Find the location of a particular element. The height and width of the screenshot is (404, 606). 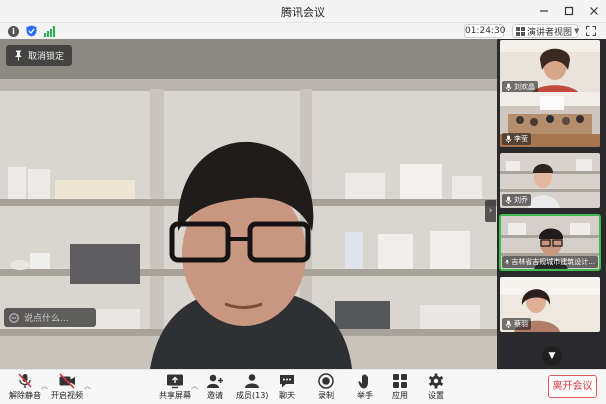

members-icon is located at coordinates (252, 381).